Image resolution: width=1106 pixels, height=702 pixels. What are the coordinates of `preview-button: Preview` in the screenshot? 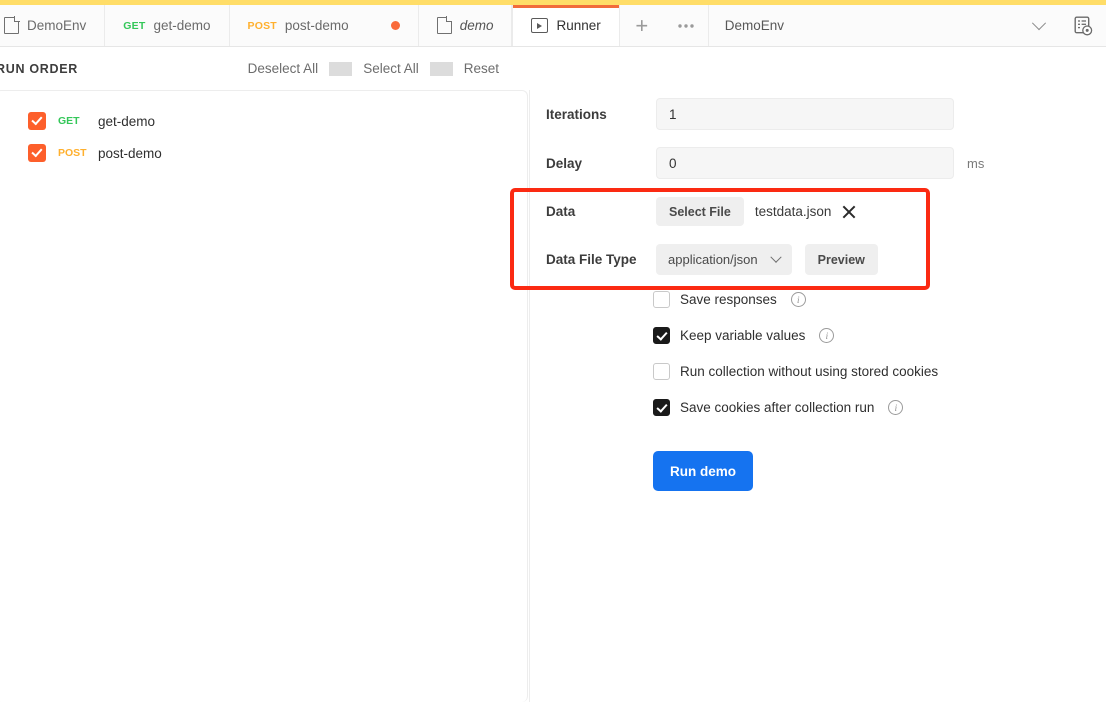 It's located at (841, 259).